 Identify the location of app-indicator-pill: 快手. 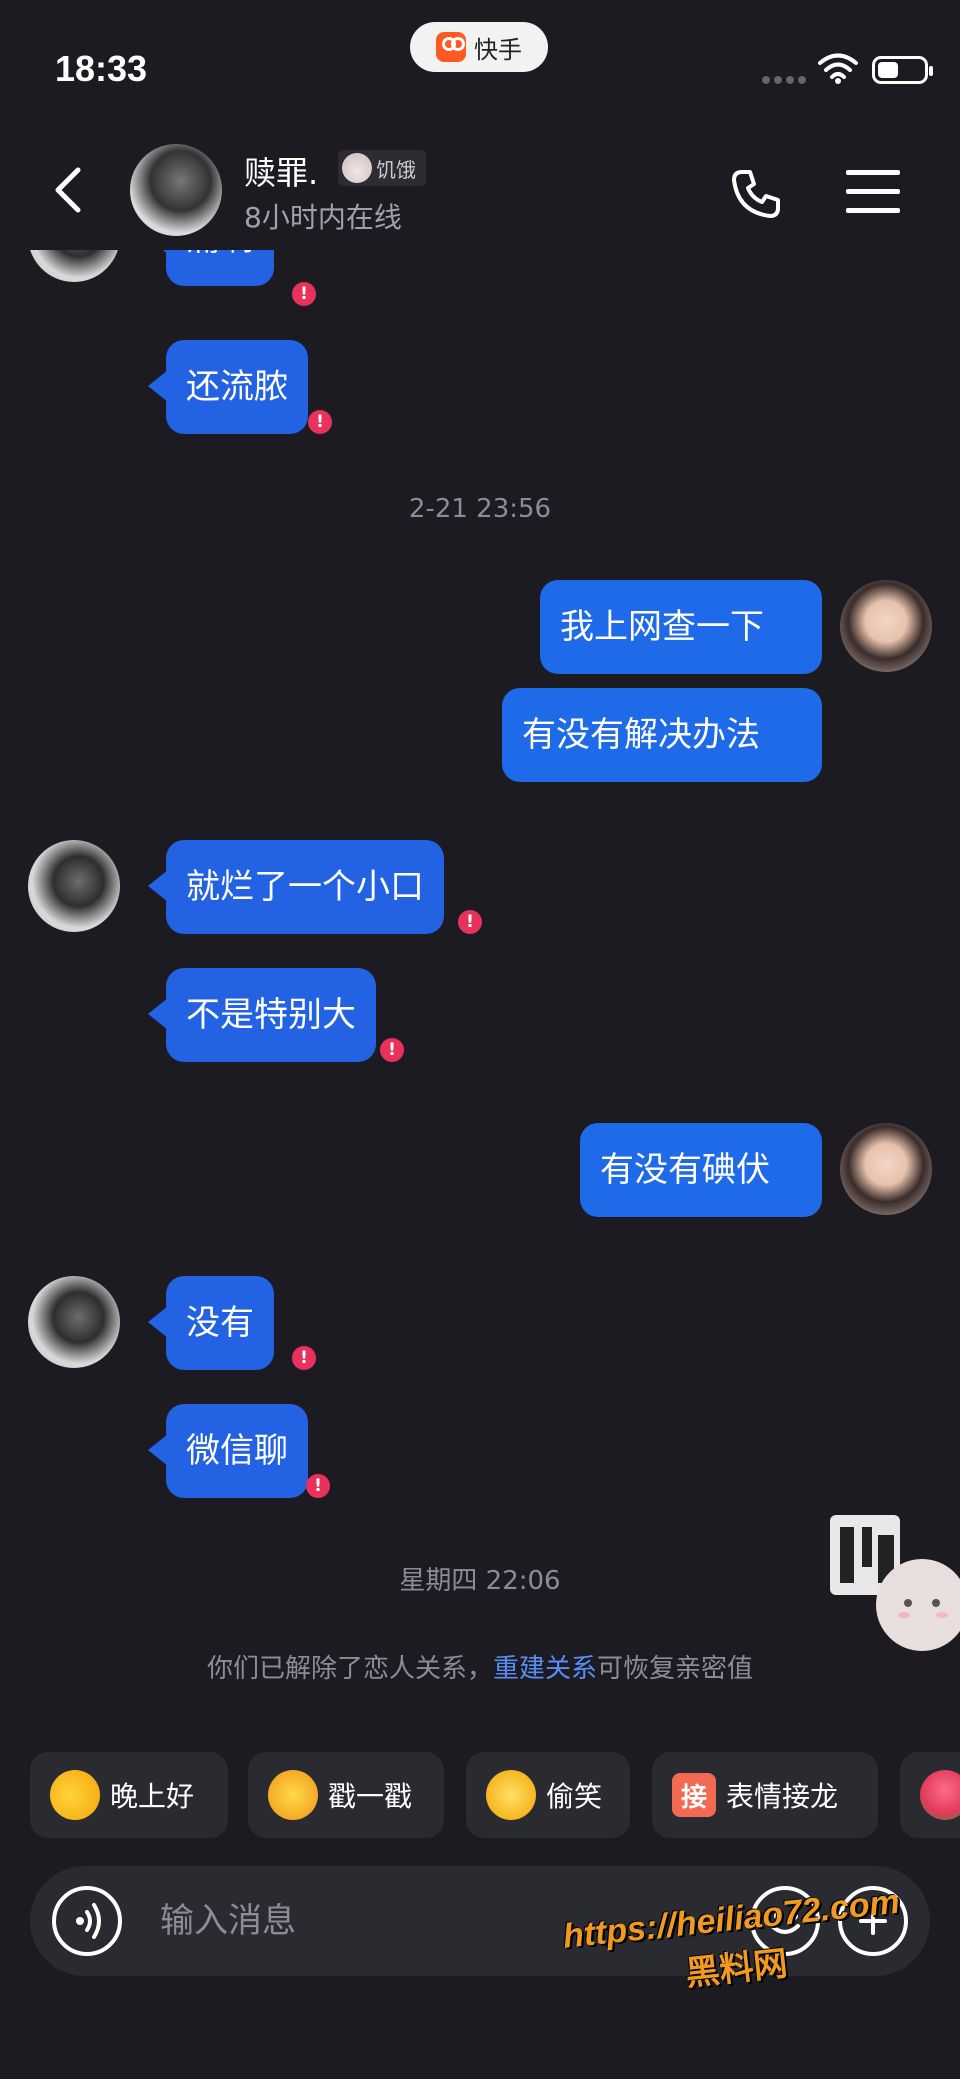
(479, 47).